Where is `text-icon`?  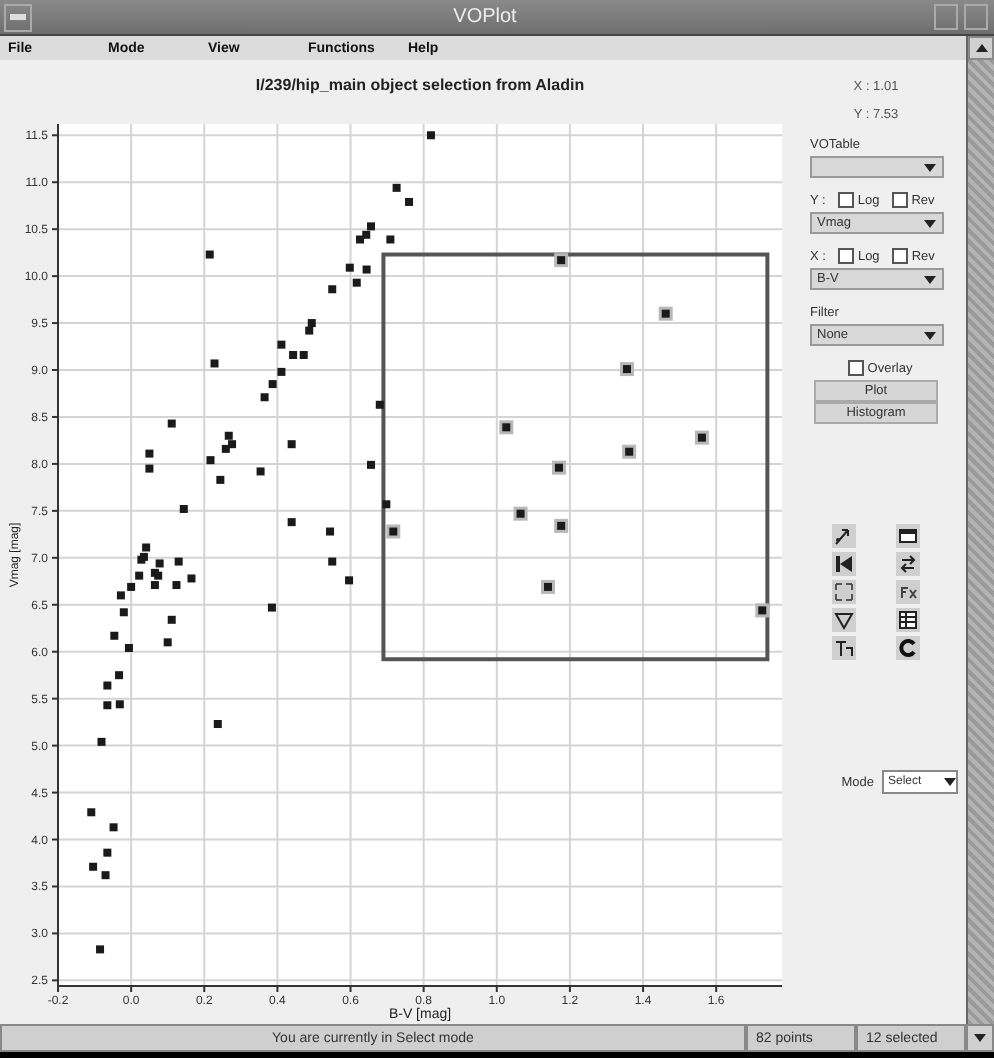 text-icon is located at coordinates (844, 648).